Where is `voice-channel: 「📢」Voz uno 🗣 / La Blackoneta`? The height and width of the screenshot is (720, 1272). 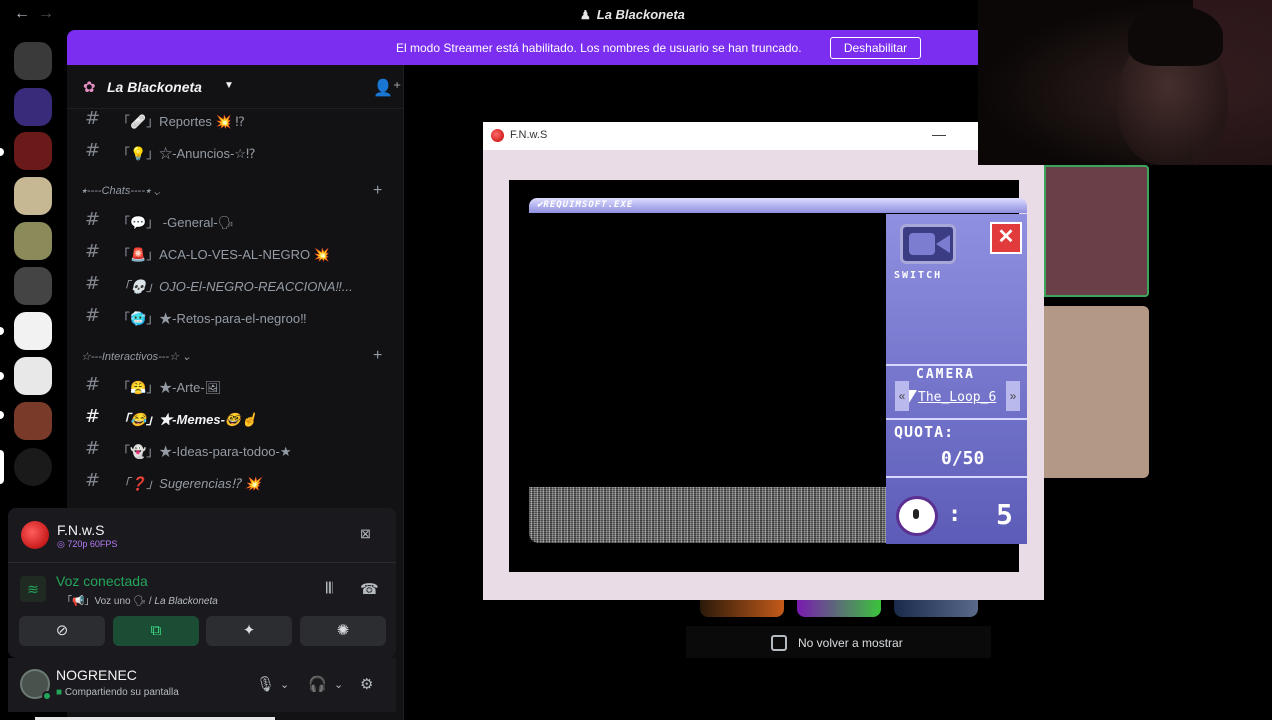 voice-channel: 「📢」Voz uno 🗣 / La Blackoneta is located at coordinates (140, 599).